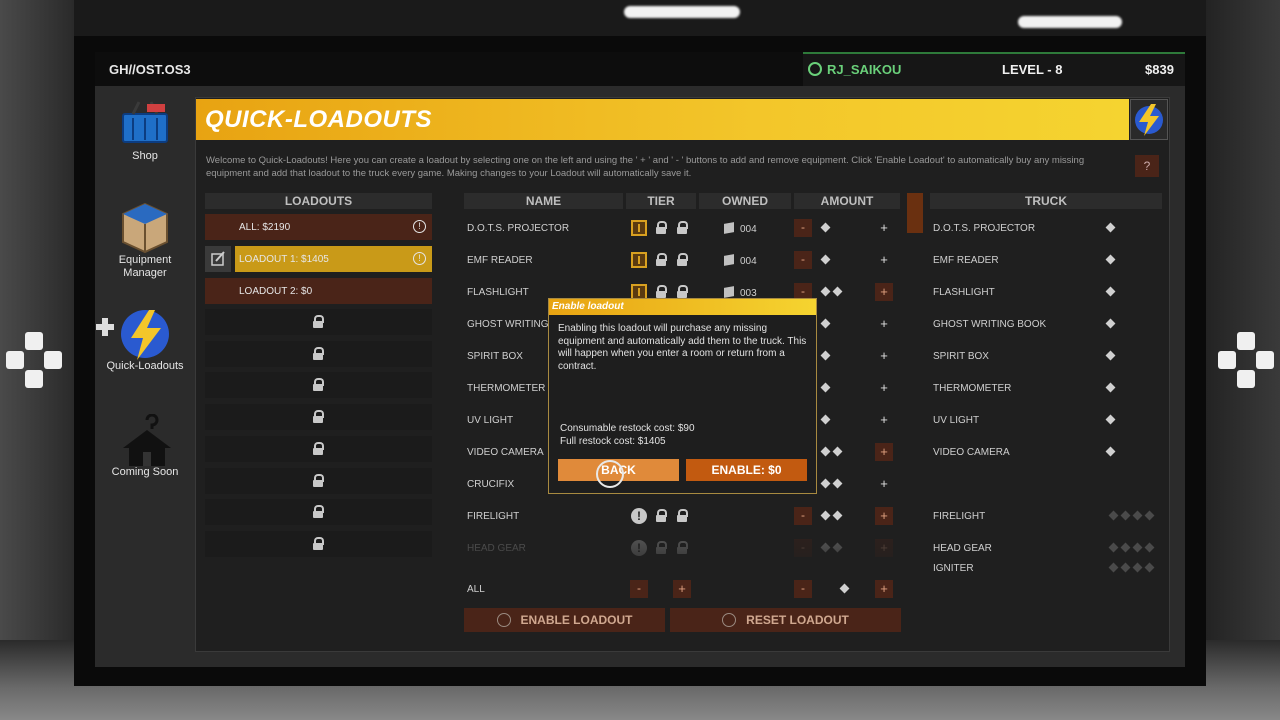  I want to click on equipment-name: CRUCIFIX, so click(491, 484).